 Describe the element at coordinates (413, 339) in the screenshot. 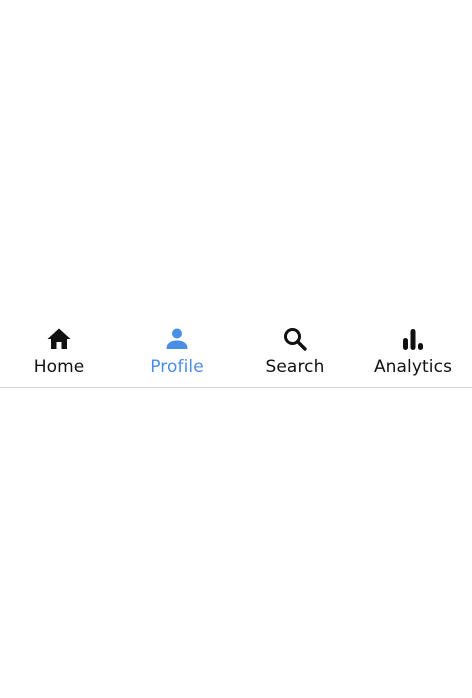

I see `bar-chart-icon` at that location.